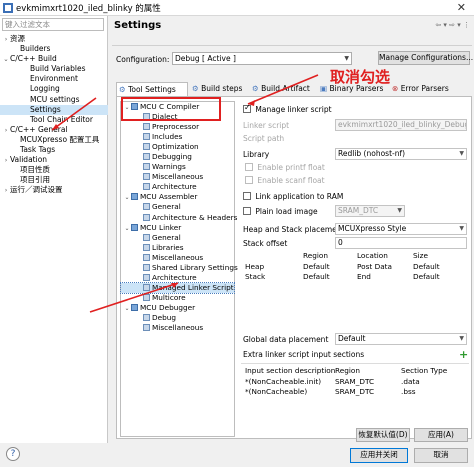 The height and width of the screenshot is (467, 474). Describe the element at coordinates (13, 454) in the screenshot. I see `help-icon: ?` at that location.